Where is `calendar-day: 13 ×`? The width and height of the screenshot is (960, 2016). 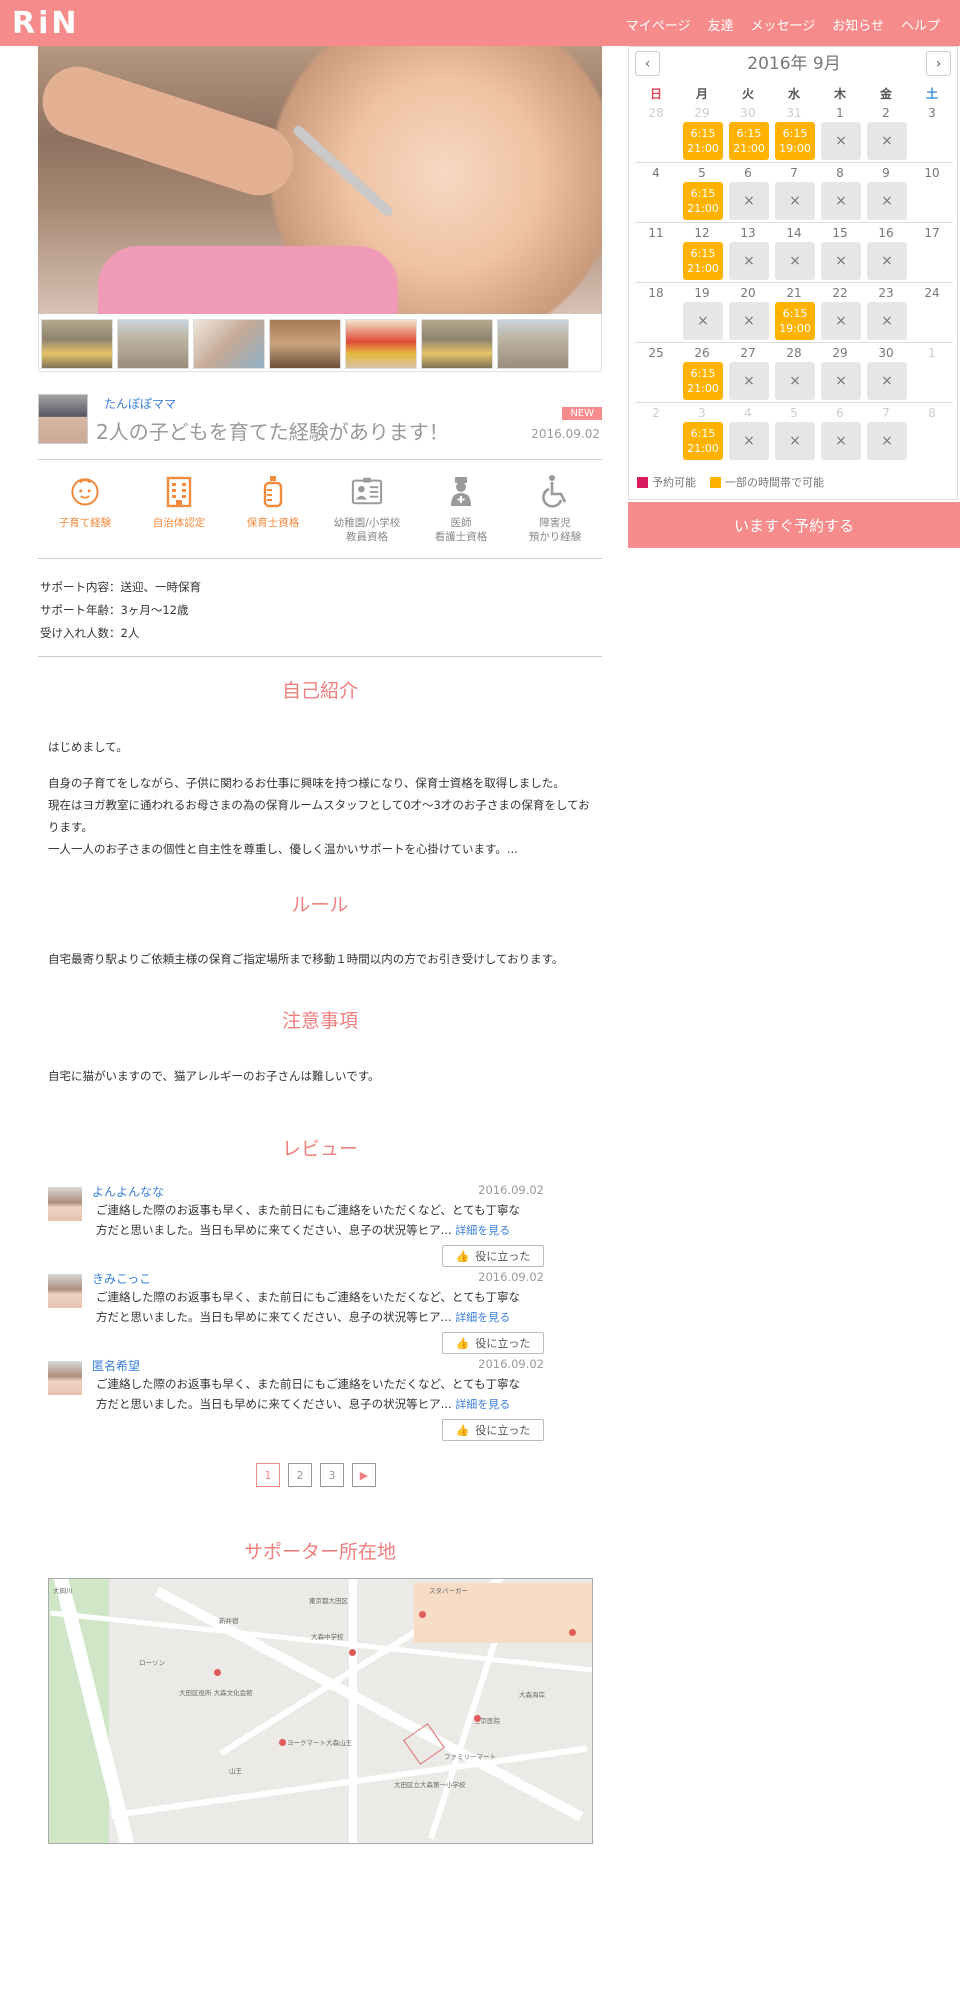
calendar-day: 13 × is located at coordinates (748, 252).